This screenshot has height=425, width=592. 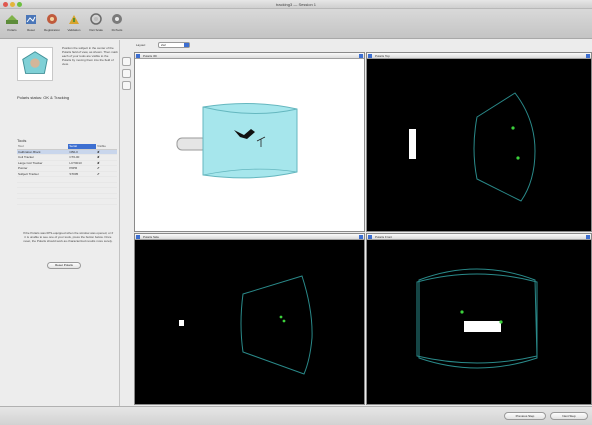 What do you see at coordinates (117, 25) in the screenshot?
I see `toolbar-rotools-button: RoTools` at bounding box center [117, 25].